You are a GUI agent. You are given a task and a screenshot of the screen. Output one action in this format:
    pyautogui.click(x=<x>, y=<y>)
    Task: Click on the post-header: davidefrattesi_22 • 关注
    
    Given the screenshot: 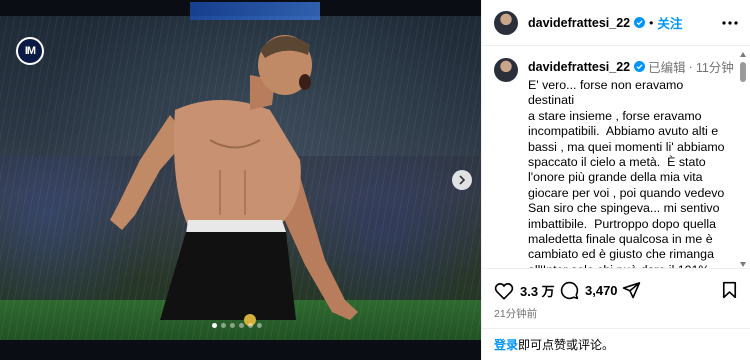 What is the action you would take?
    pyautogui.click(x=616, y=23)
    